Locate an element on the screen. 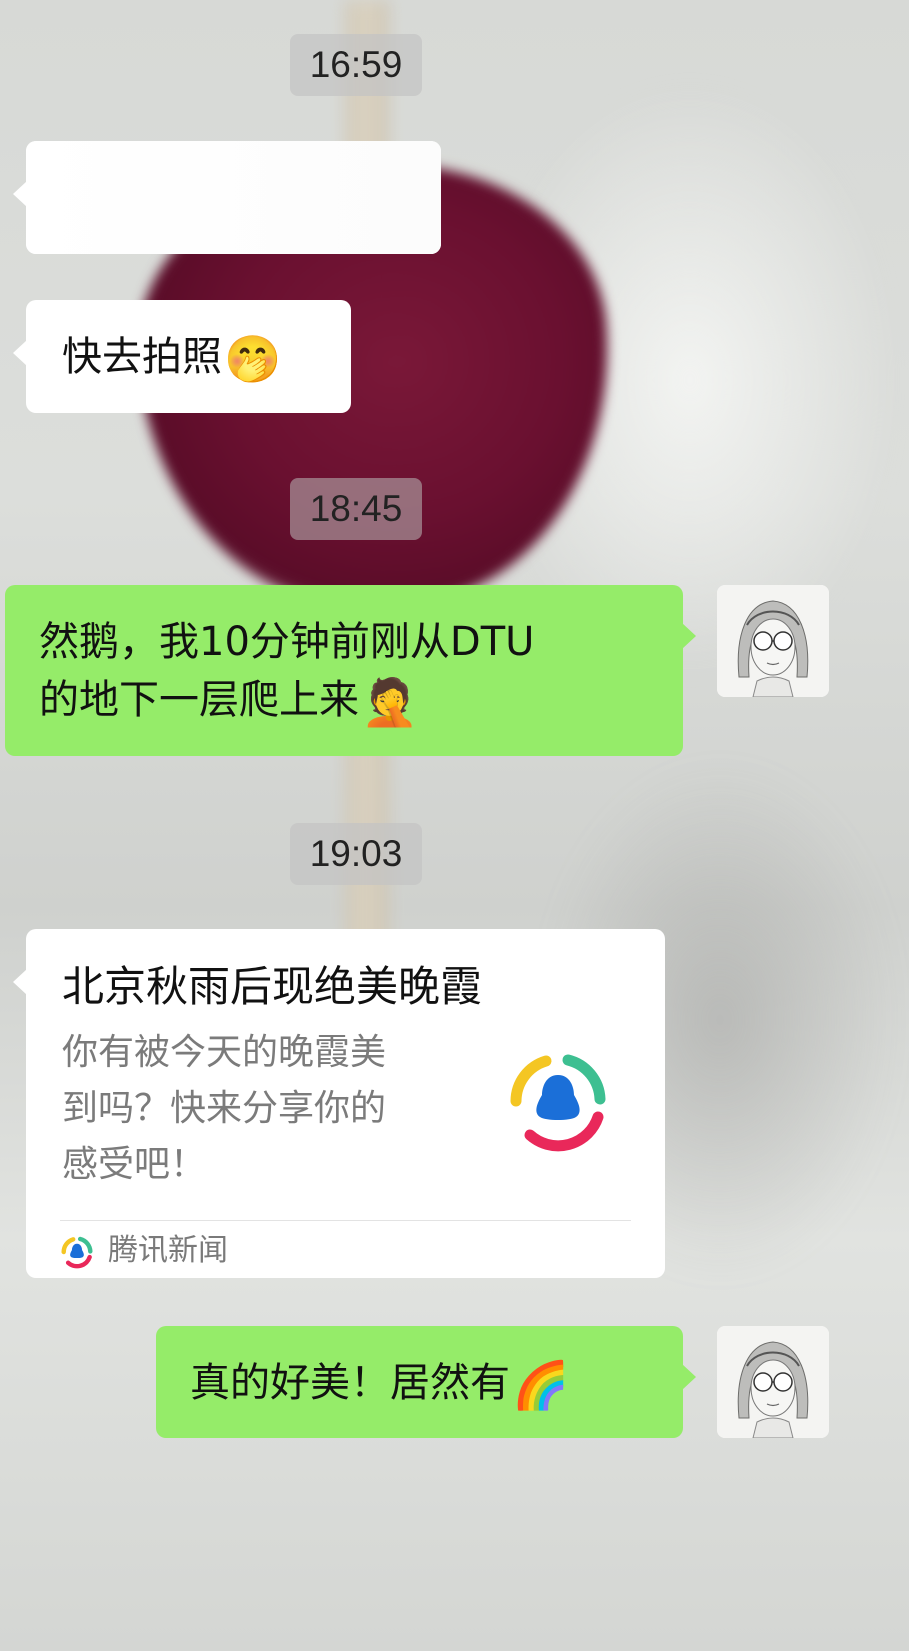 This screenshot has width=909, height=1651. news-card-description: 你有被今天的晚霞美 到吗？快来分享你的 感受吧！ is located at coordinates (257, 1109).